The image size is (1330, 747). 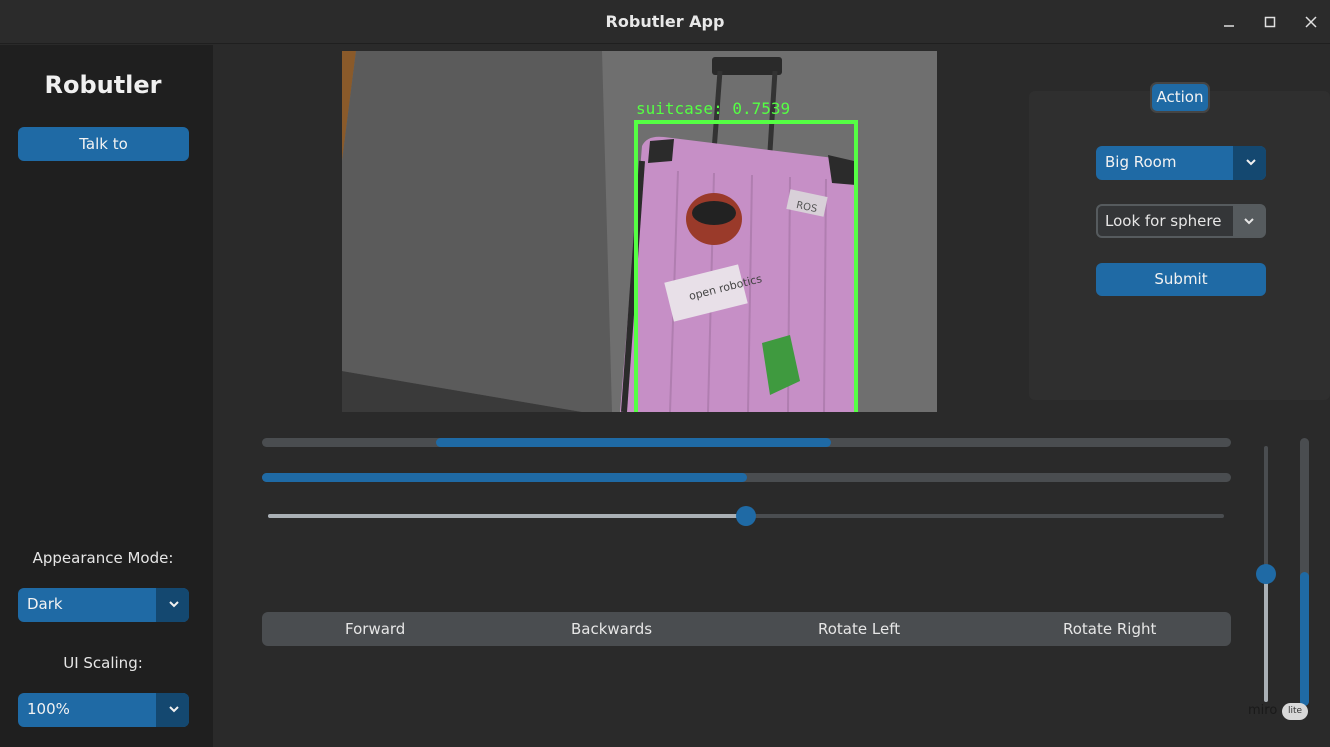 I want to click on progress-bar-top-fill, so click(x=633, y=442).